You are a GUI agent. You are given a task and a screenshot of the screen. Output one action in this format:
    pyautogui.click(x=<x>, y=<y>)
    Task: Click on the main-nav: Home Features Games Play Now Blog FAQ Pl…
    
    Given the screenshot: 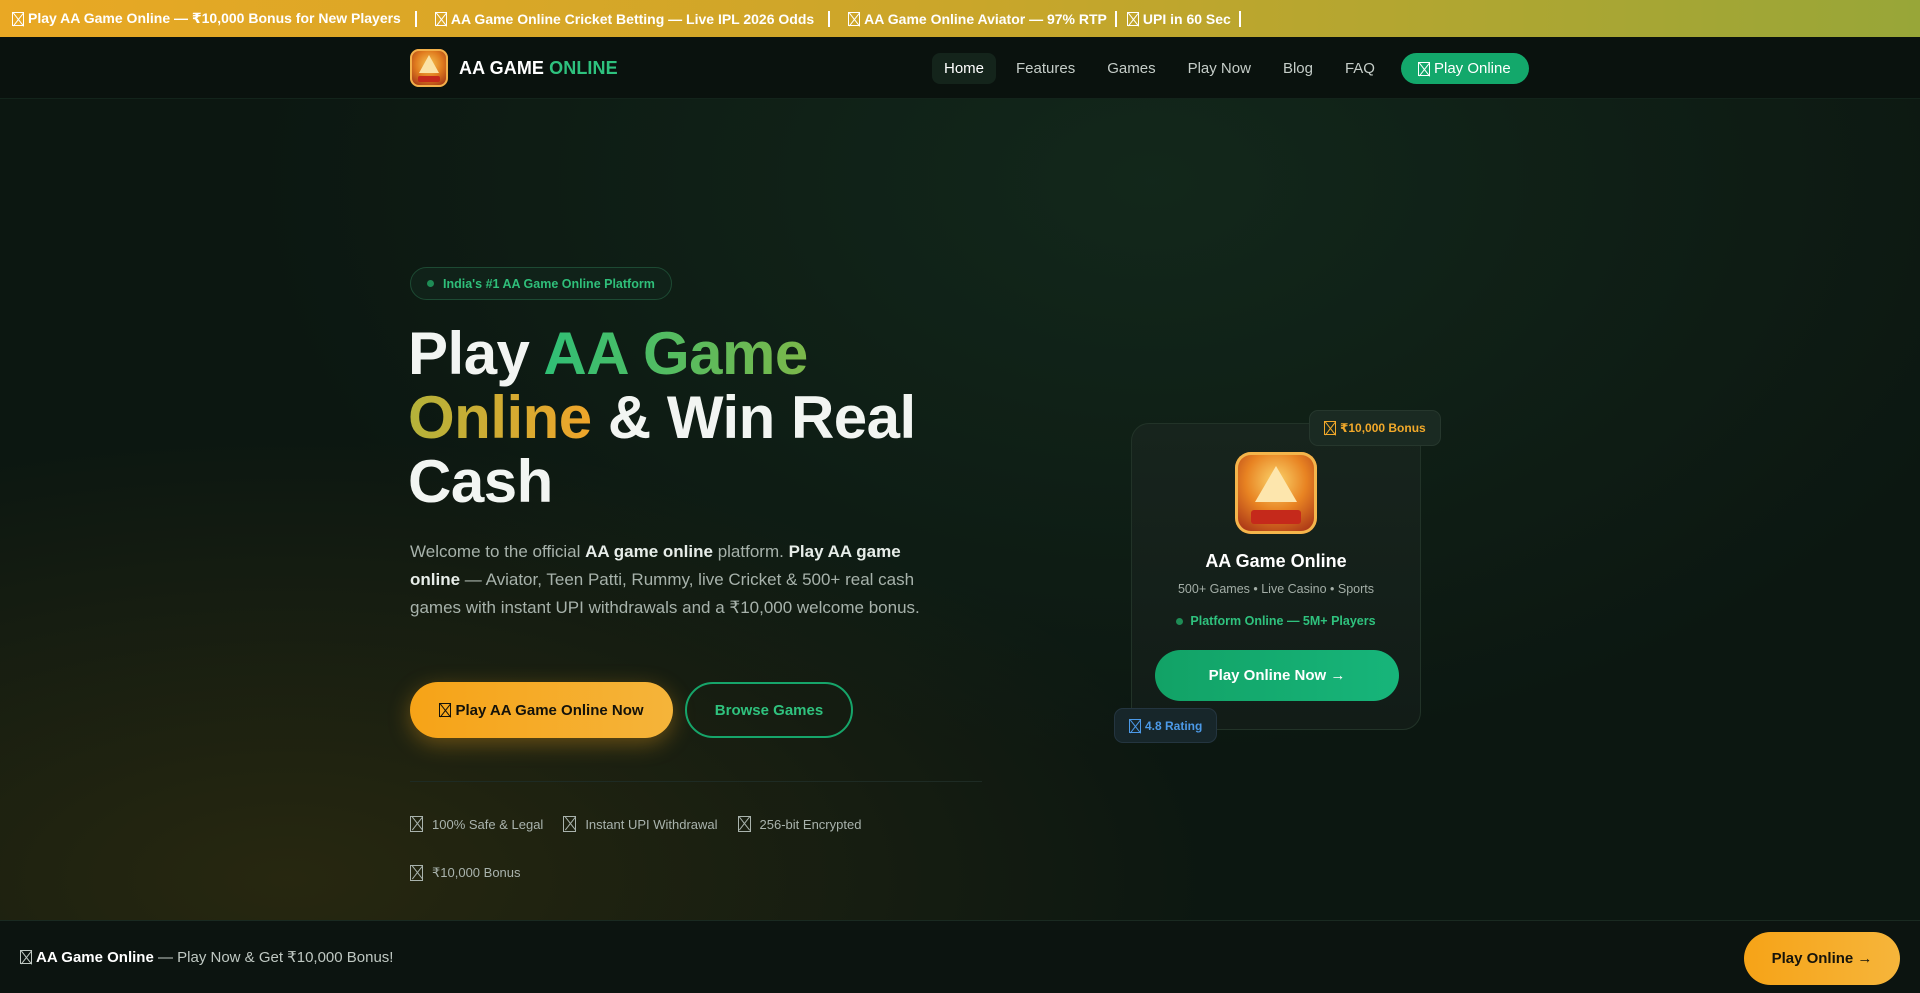 What is the action you would take?
    pyautogui.click(x=1230, y=68)
    